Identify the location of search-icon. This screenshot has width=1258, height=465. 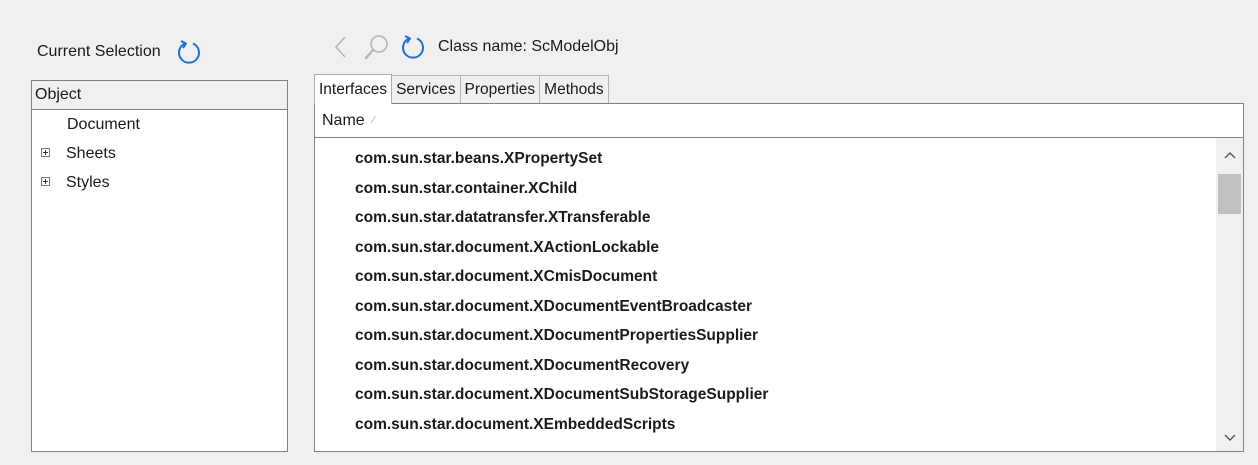
(377, 47).